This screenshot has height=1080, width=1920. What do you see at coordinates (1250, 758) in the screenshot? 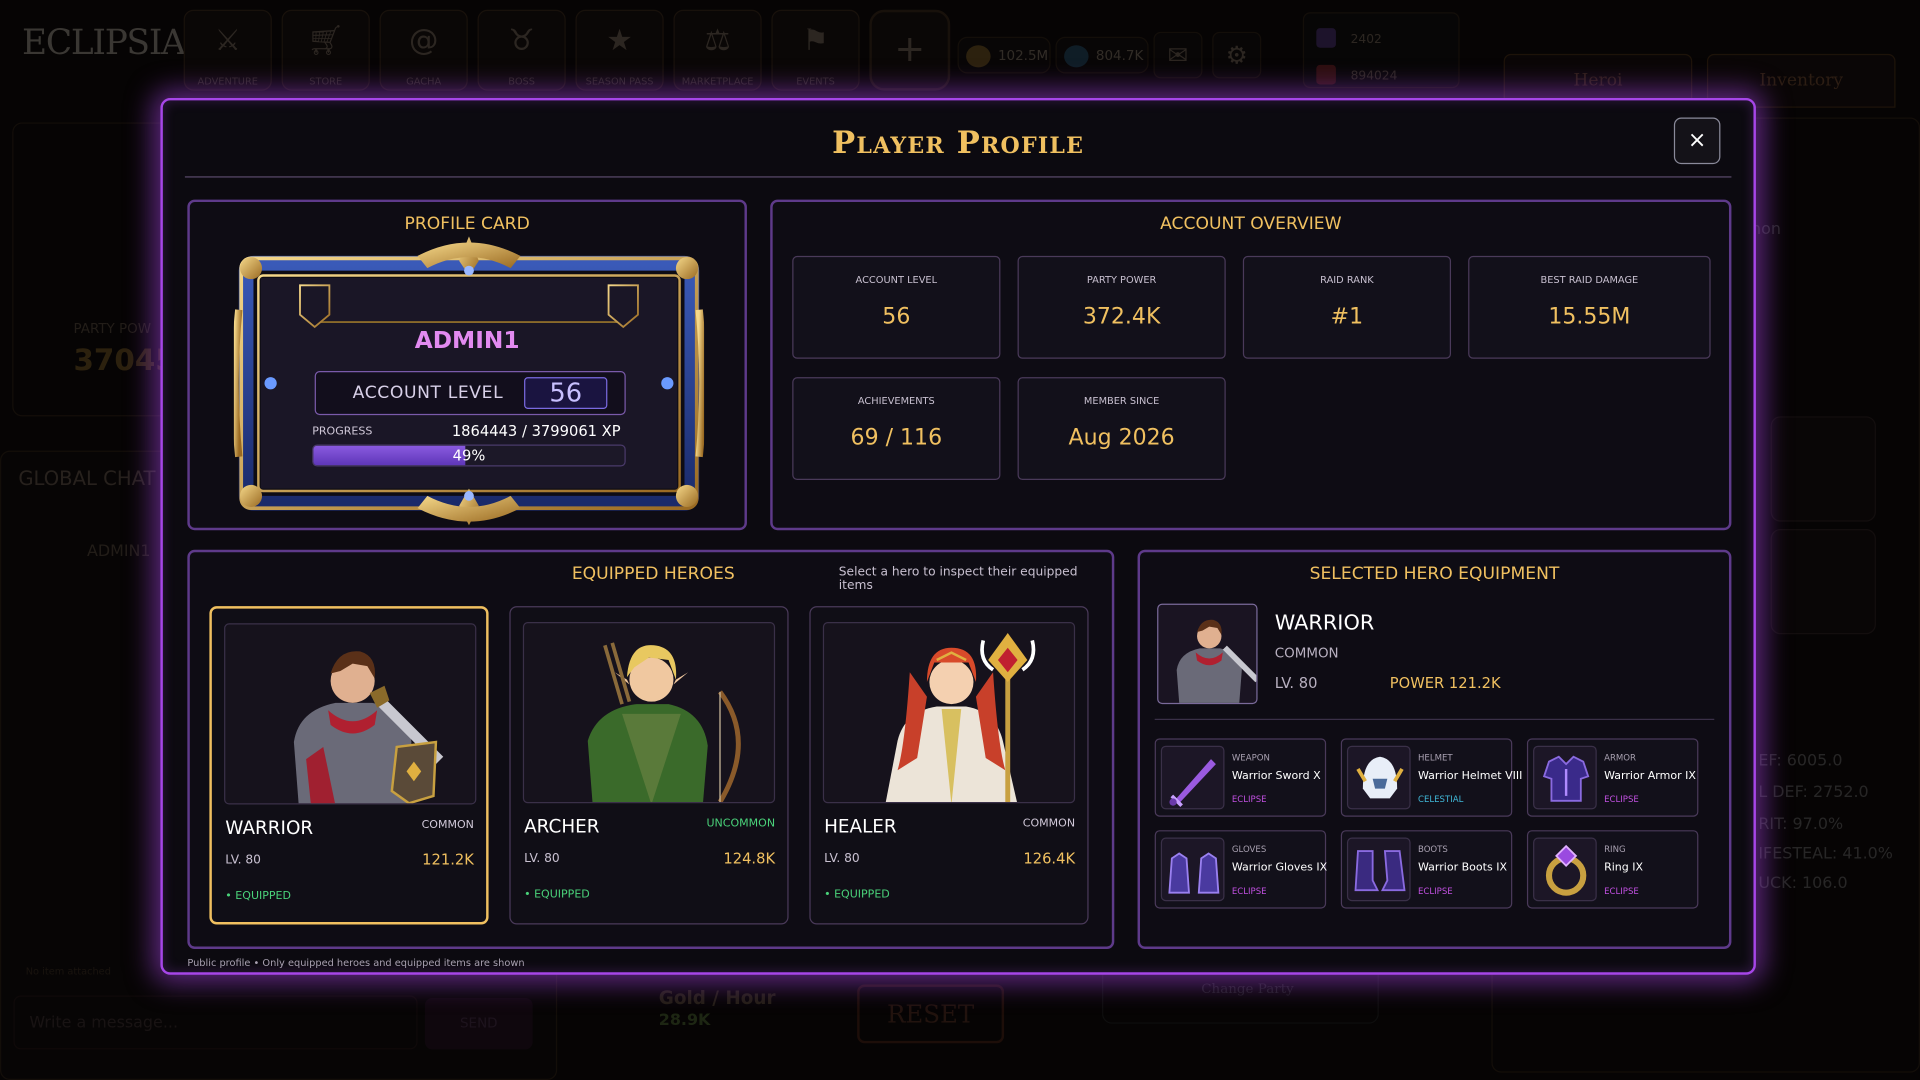
I see `item-slot-label: WEAPON` at bounding box center [1250, 758].